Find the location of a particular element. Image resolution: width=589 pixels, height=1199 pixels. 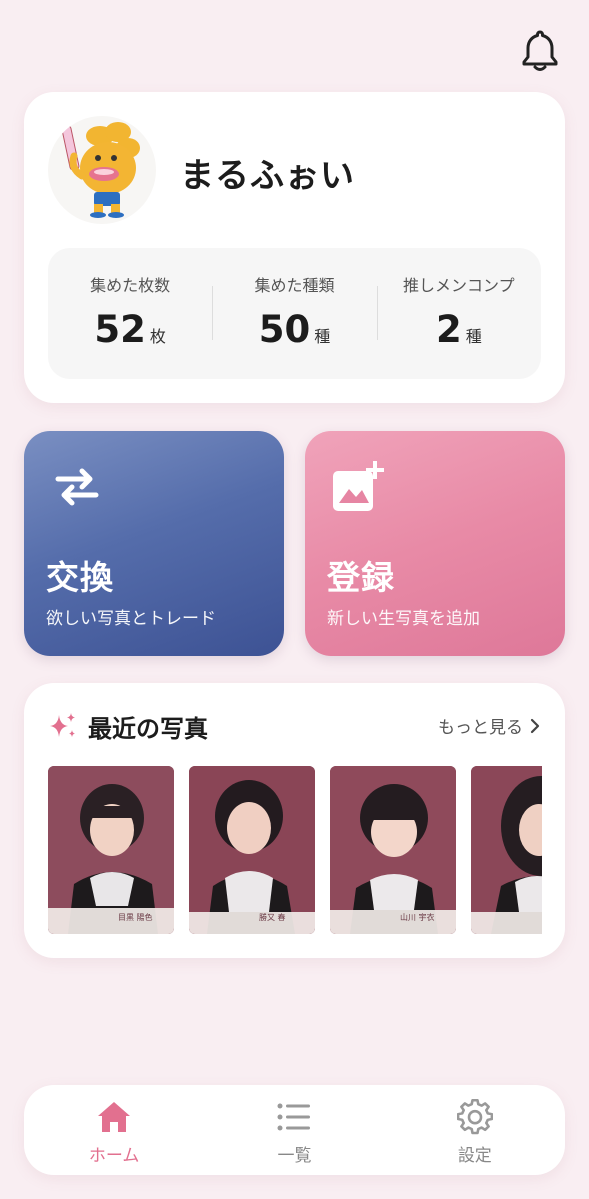

photo-name-tag: 山川 宇衣 is located at coordinates (417, 917).